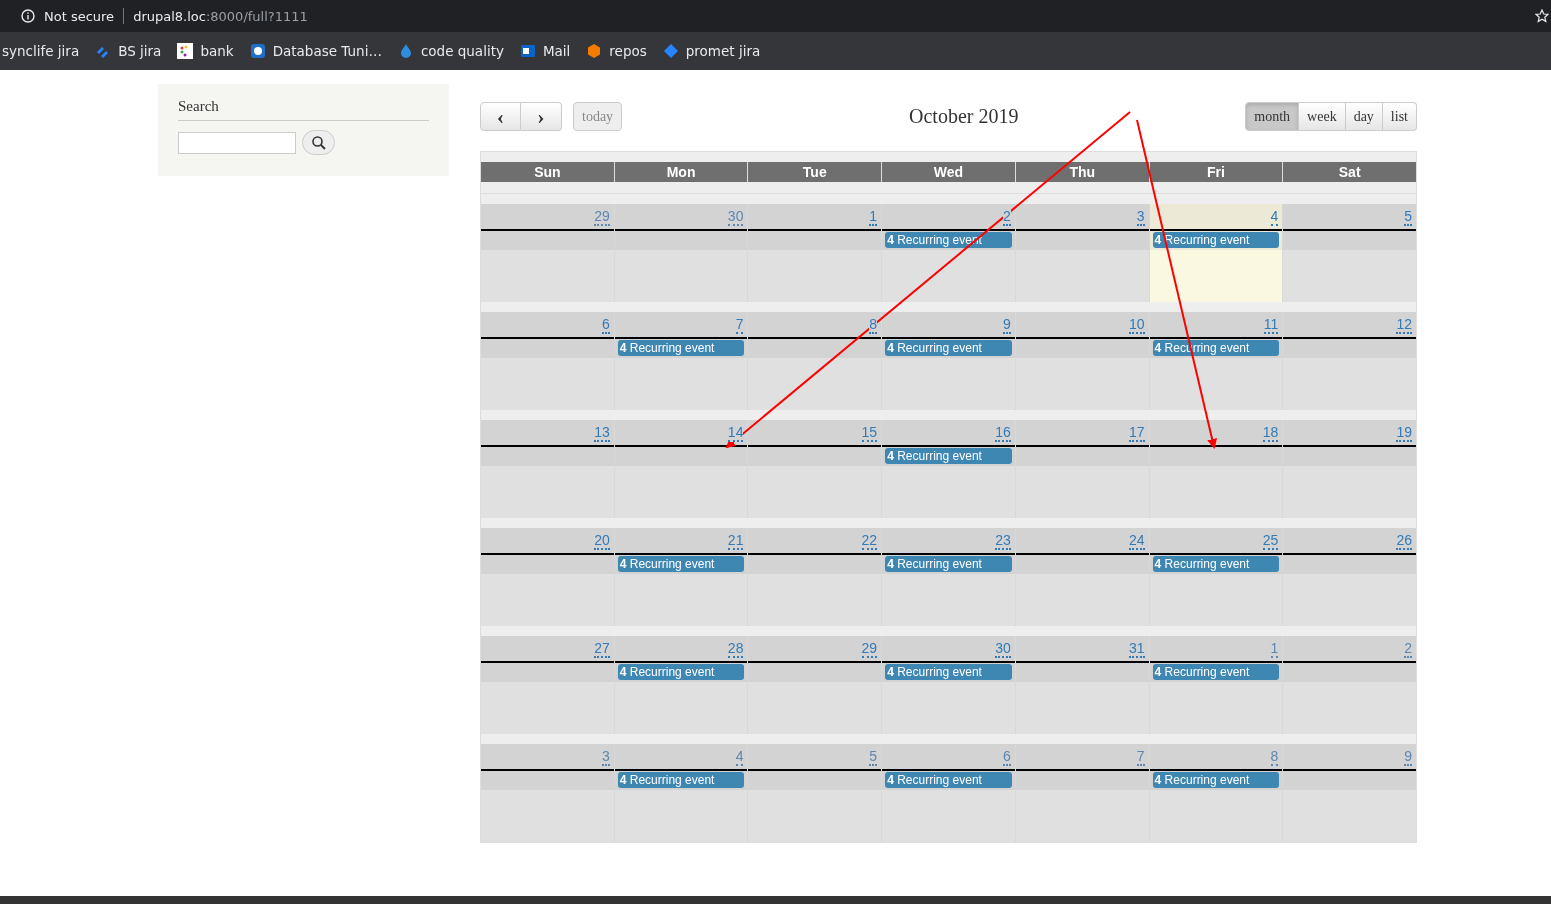 Image resolution: width=1551 pixels, height=904 pixels. What do you see at coordinates (450, 51) in the screenshot?
I see `bookmark-item: code quality` at bounding box center [450, 51].